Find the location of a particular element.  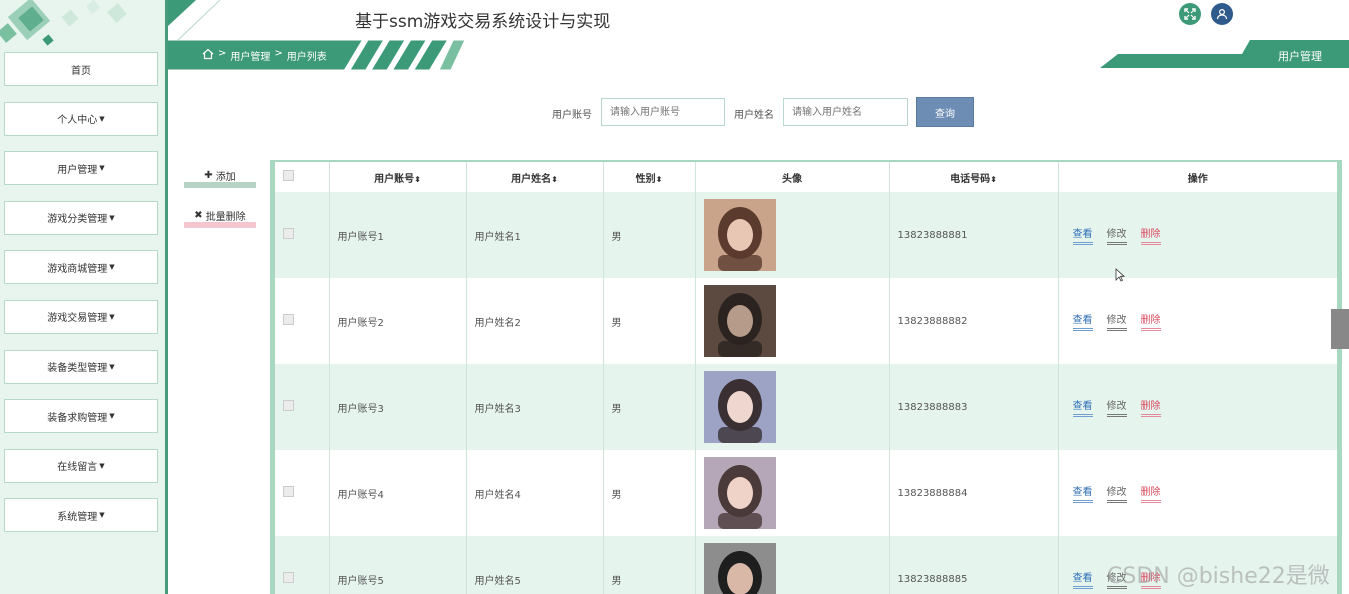

name-cell: 用户姓名3 is located at coordinates (535, 407).